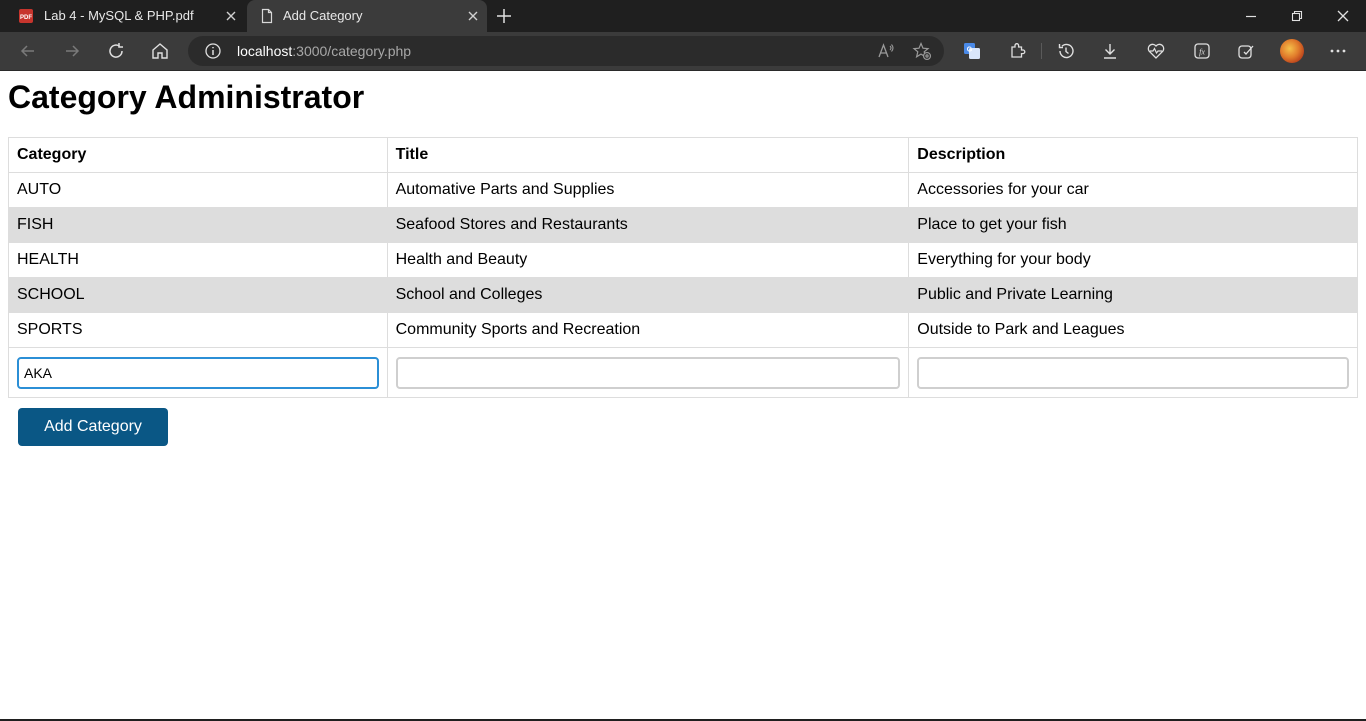 This screenshot has width=1366, height=721. I want to click on url-path: :3000/category.php, so click(352, 51).